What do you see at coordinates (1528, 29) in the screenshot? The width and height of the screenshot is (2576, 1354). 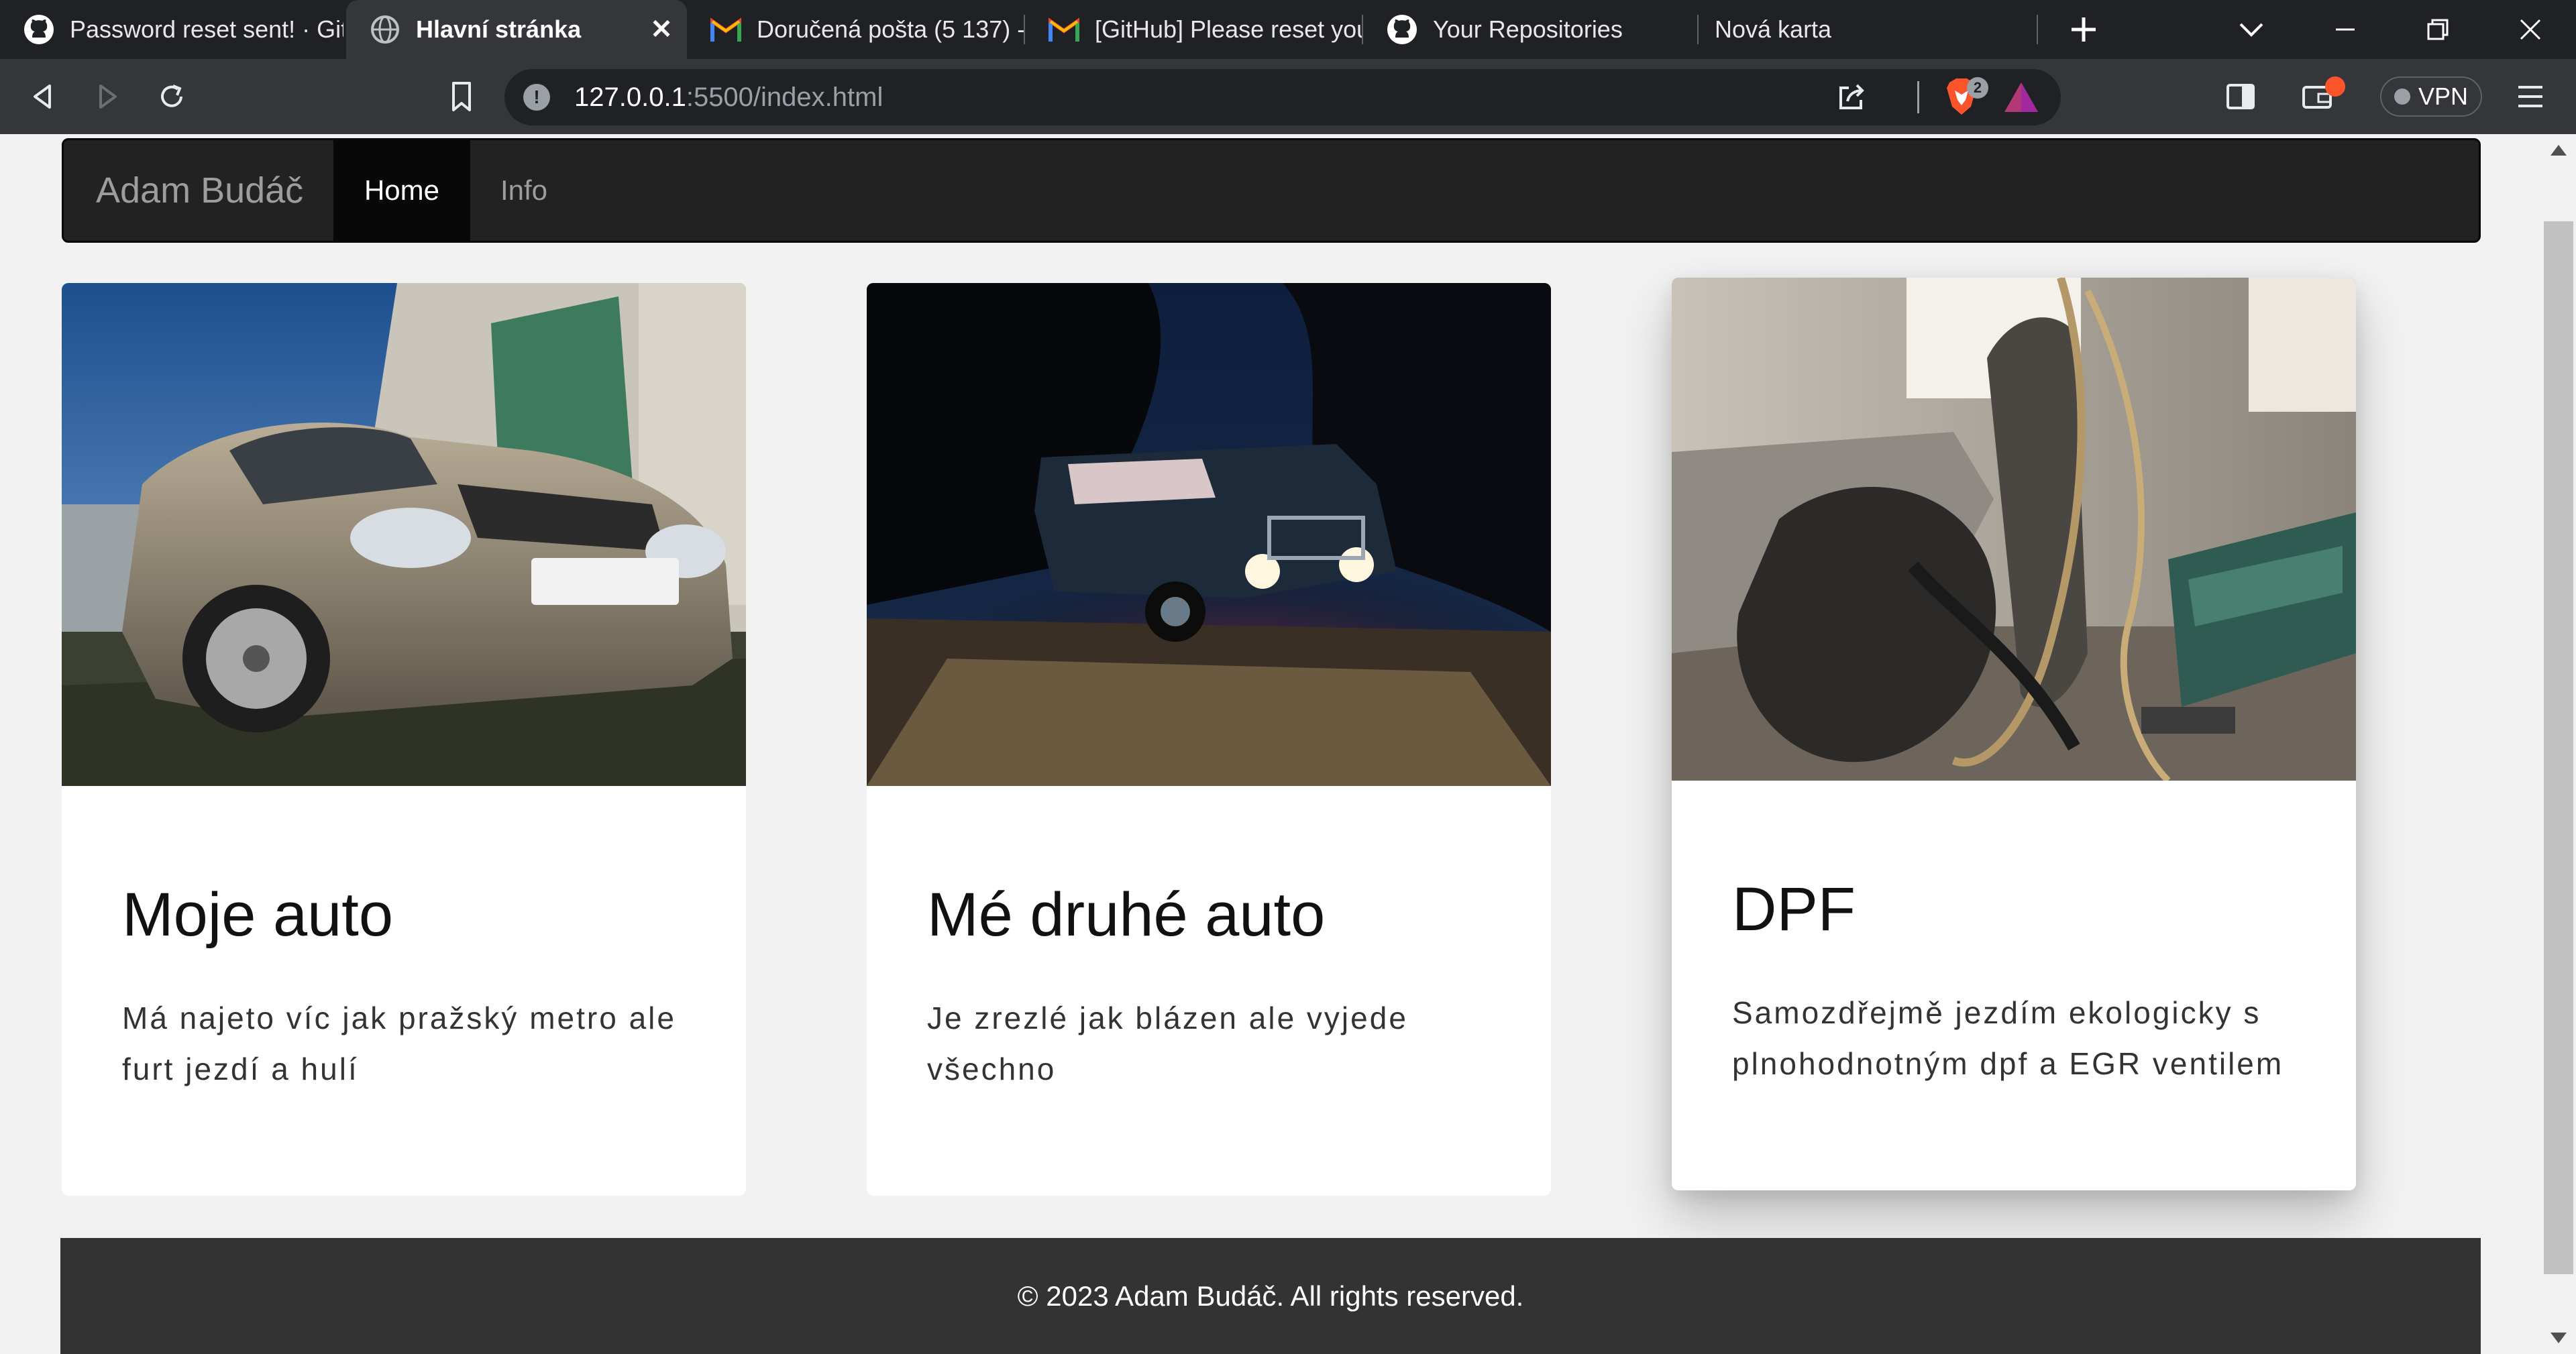 I see `tab-label: Your Repositories` at bounding box center [1528, 29].